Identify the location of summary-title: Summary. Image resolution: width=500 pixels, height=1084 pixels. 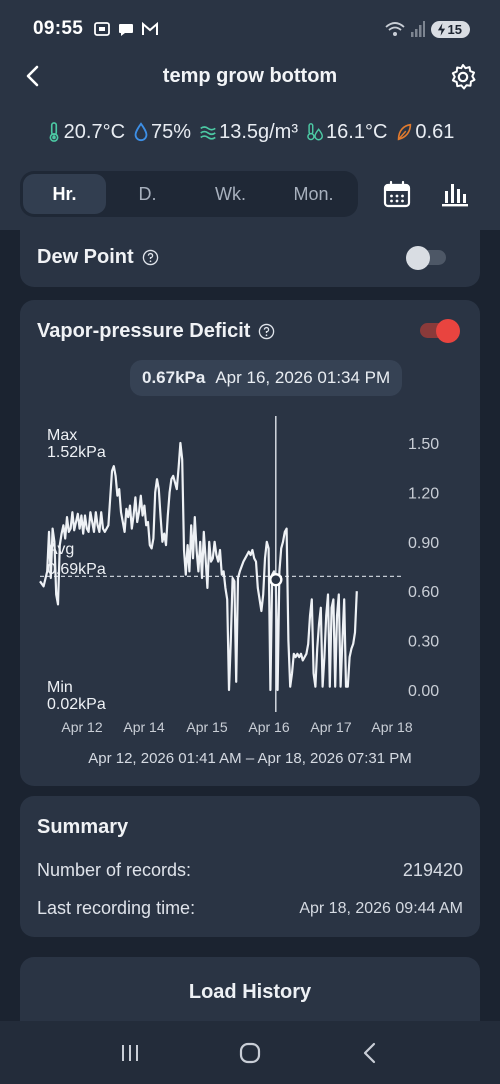
(83, 827).